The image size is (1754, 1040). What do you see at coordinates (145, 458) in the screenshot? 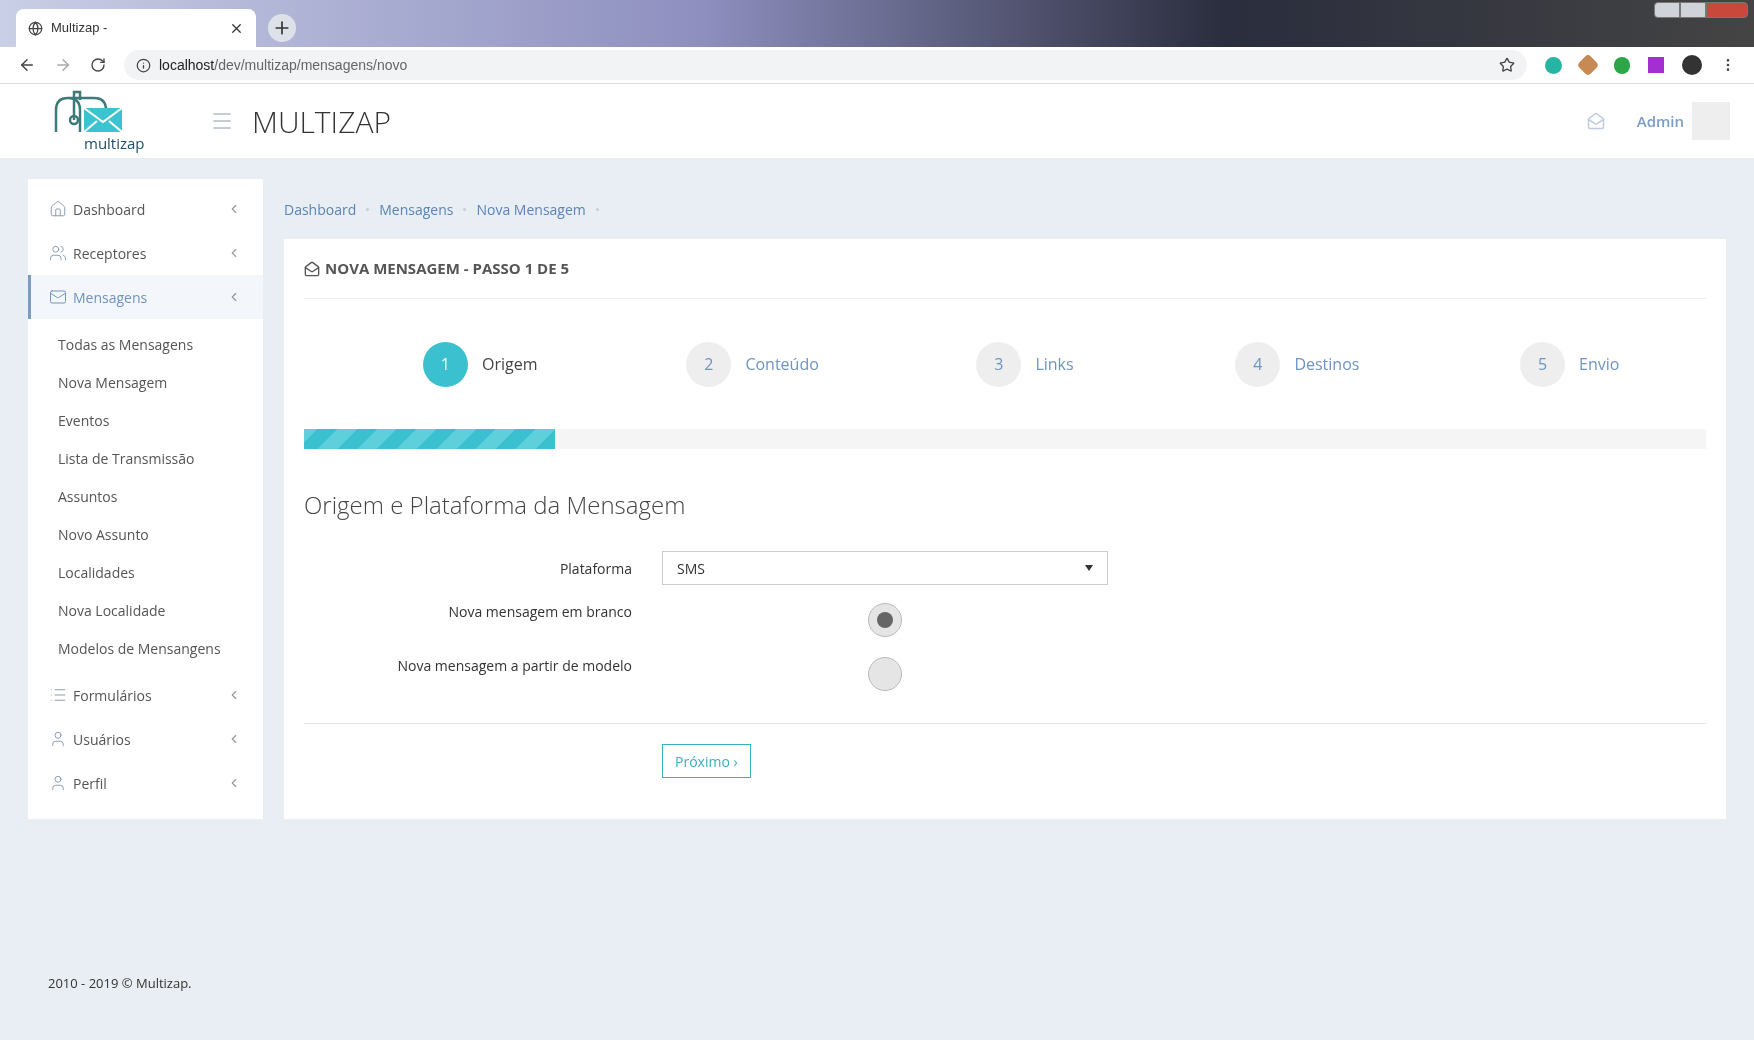
I see `submenu-item: Lista de Transmissão` at bounding box center [145, 458].